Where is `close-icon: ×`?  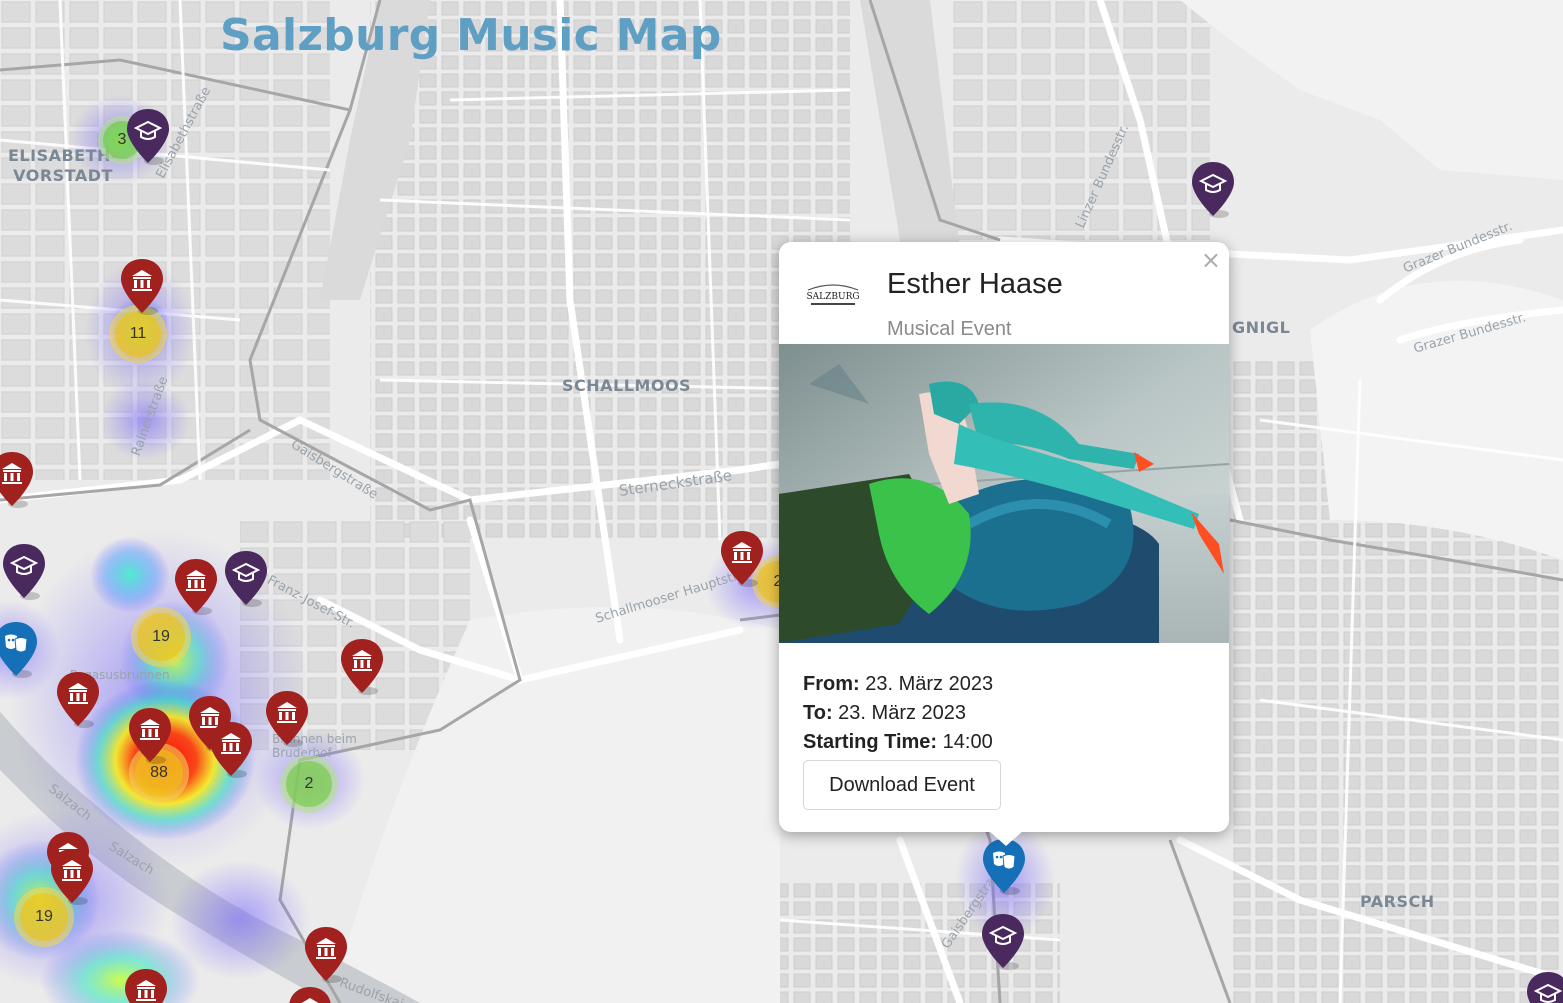 close-icon: × is located at coordinates (1211, 260).